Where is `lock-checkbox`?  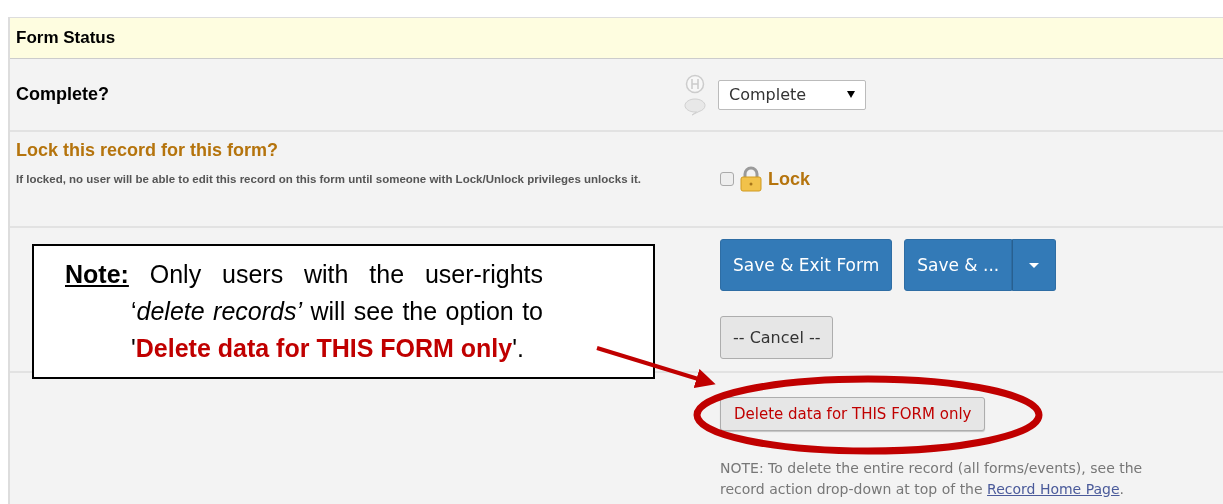 lock-checkbox is located at coordinates (727, 179).